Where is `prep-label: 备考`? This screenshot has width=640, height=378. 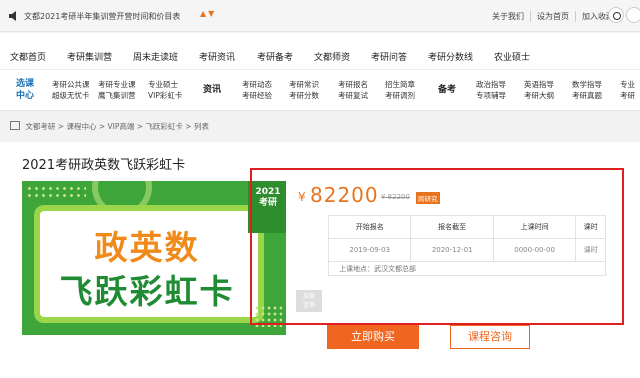 prep-label: 备考 is located at coordinates (447, 90).